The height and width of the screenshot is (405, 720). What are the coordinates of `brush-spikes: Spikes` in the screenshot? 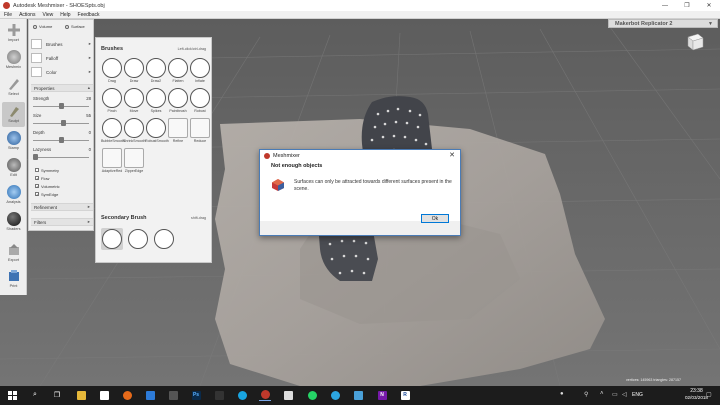 It's located at (156, 100).